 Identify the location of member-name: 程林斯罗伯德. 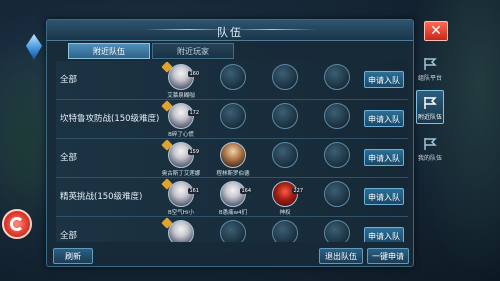
(233, 174).